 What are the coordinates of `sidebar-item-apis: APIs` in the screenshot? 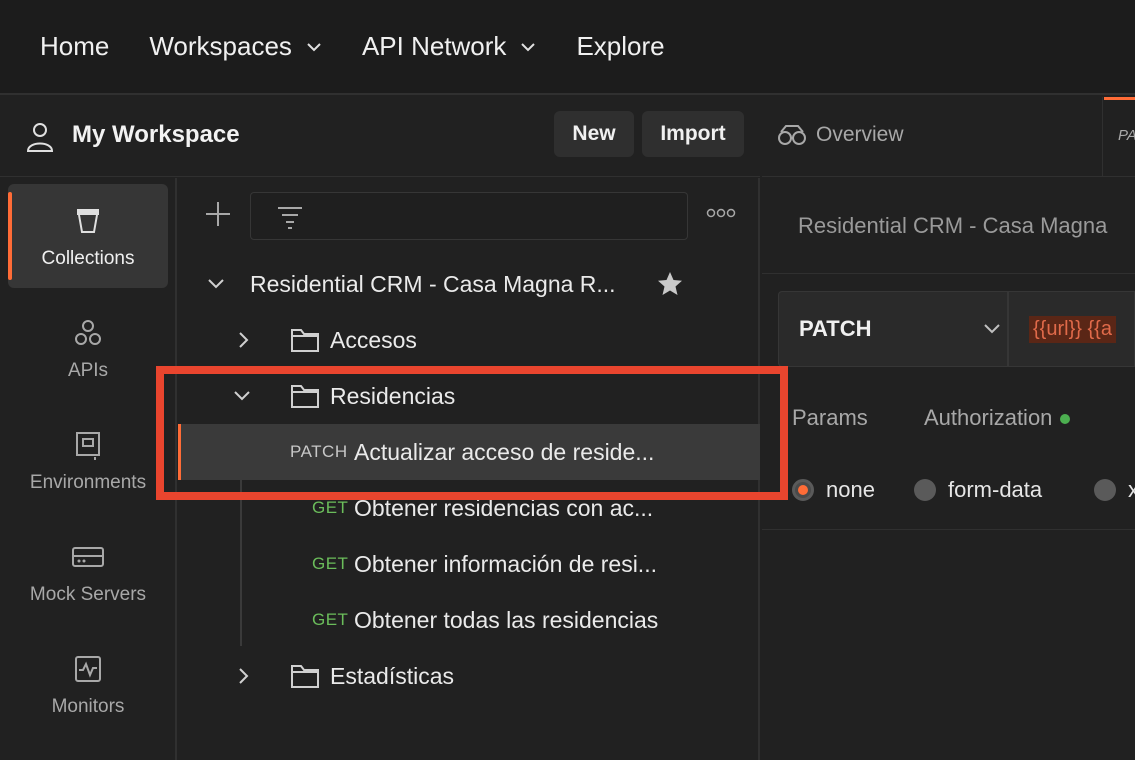 It's located at (88, 348).